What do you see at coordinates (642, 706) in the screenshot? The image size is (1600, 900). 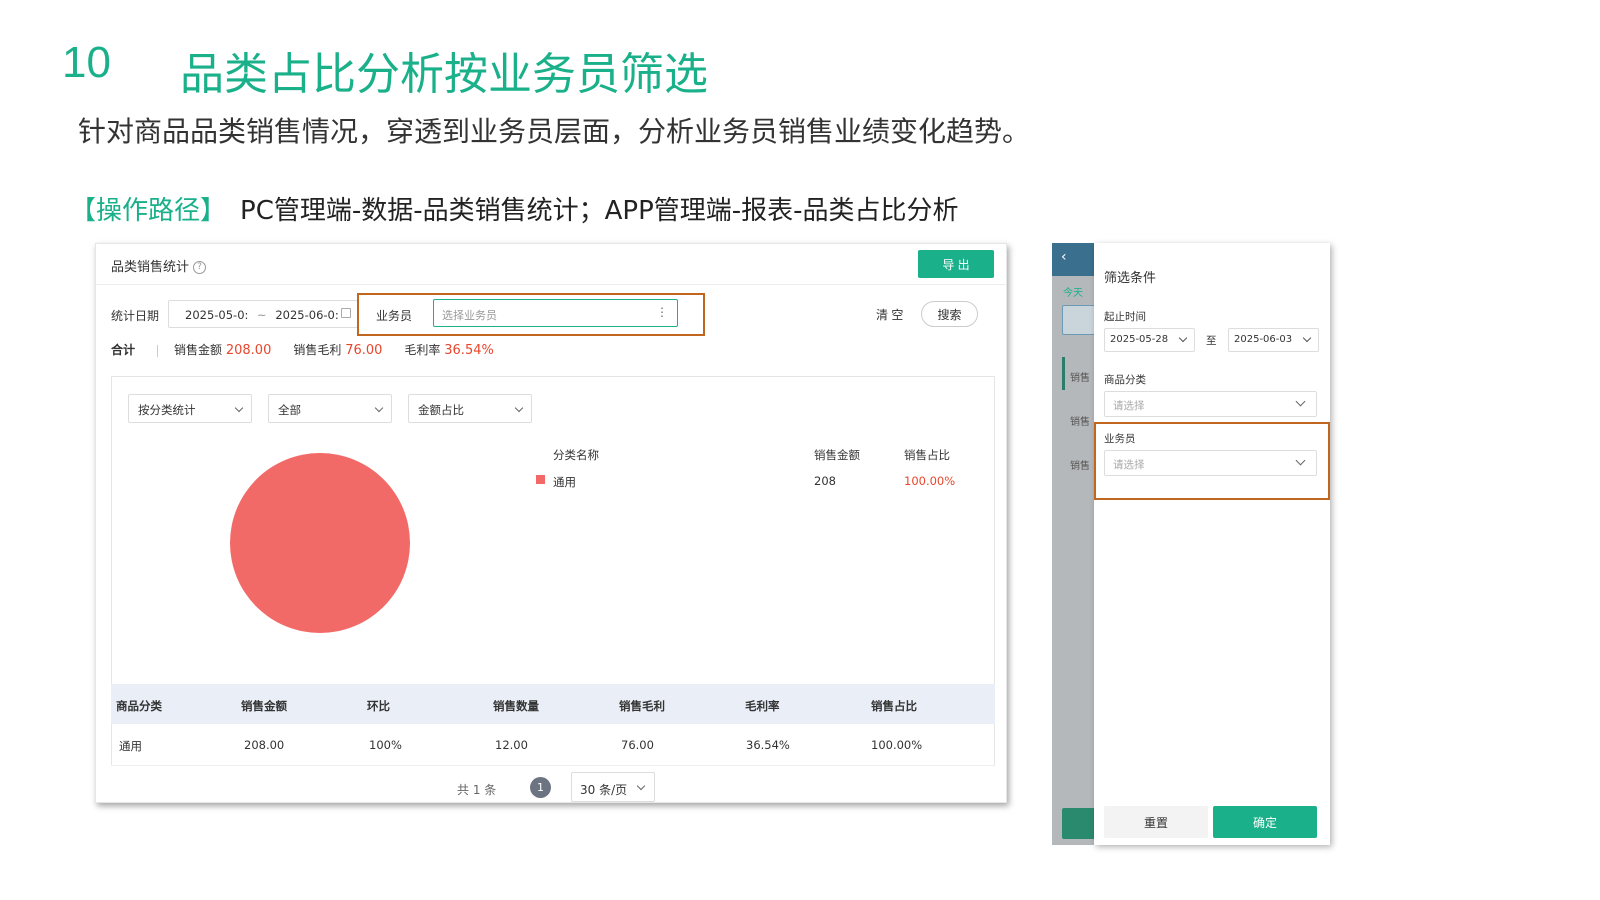 I see `column-header: 销售毛利` at bounding box center [642, 706].